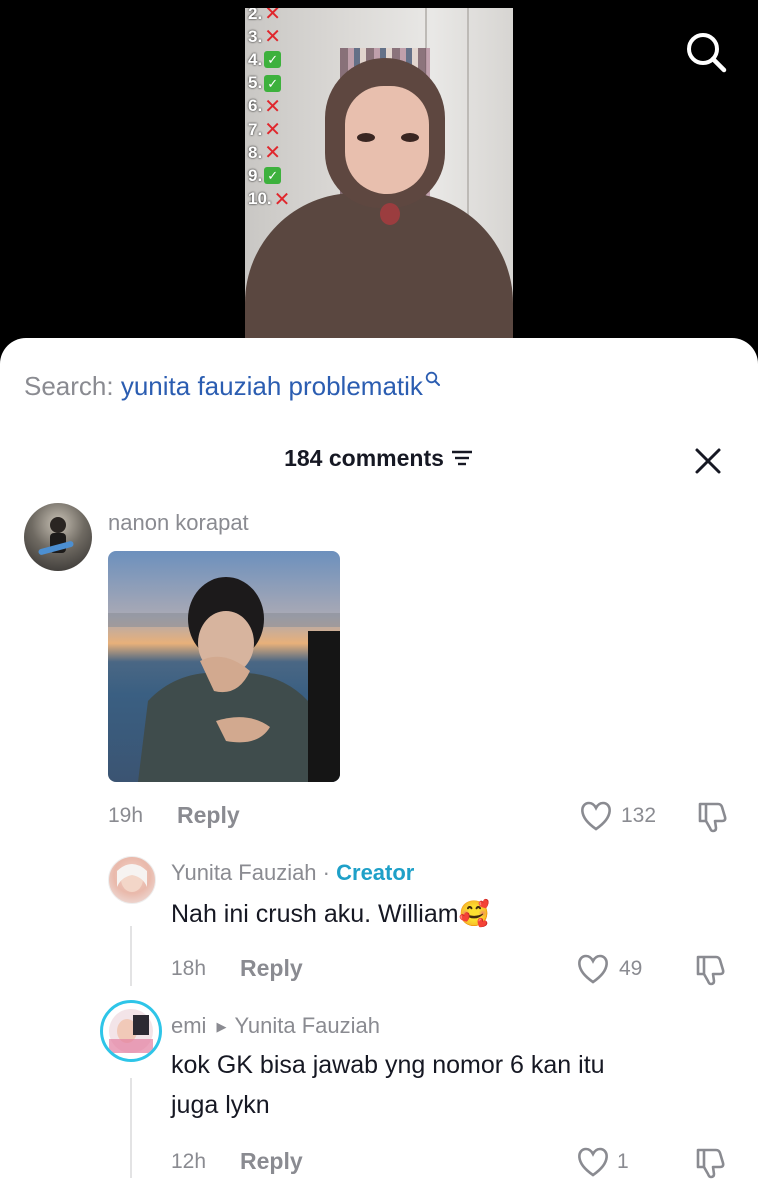  I want to click on checklist-row: 4. ✓, so click(278, 59).